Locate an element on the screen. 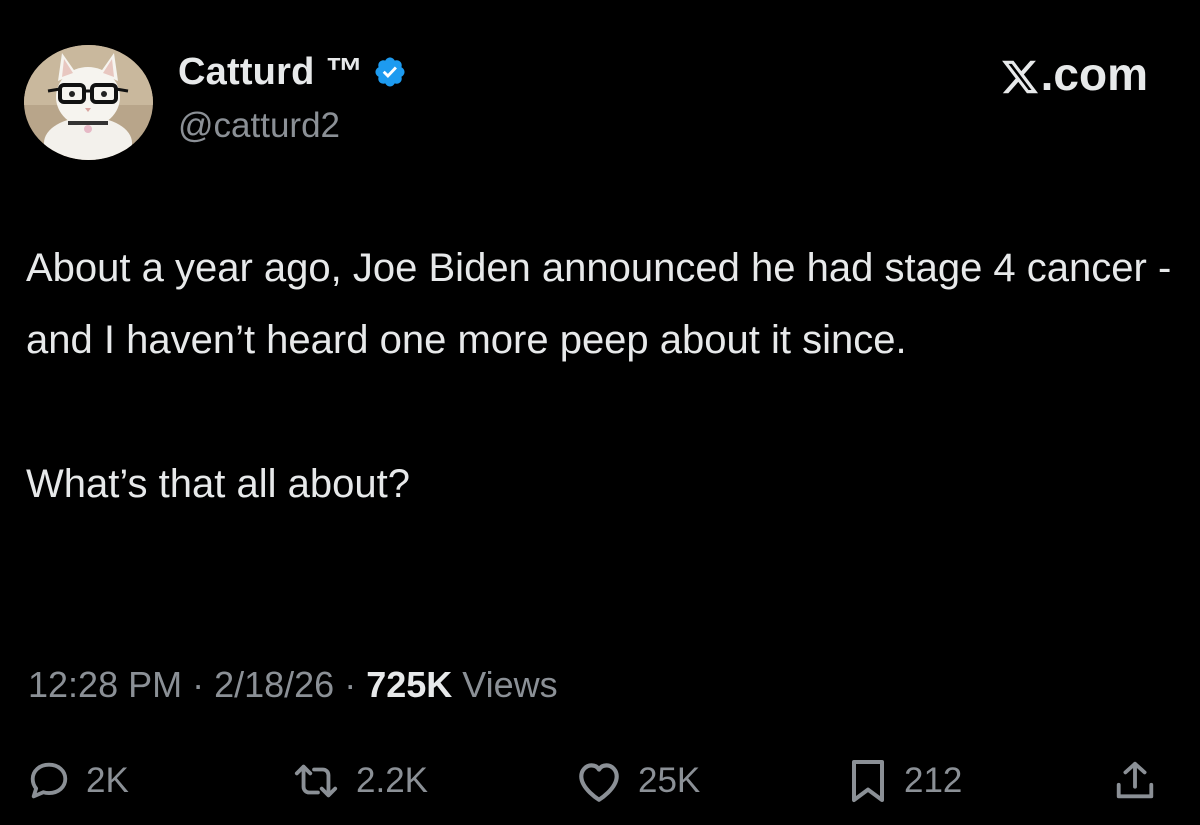  action-bar: 2K 2.2K 25K 212 is located at coordinates (600, 781).